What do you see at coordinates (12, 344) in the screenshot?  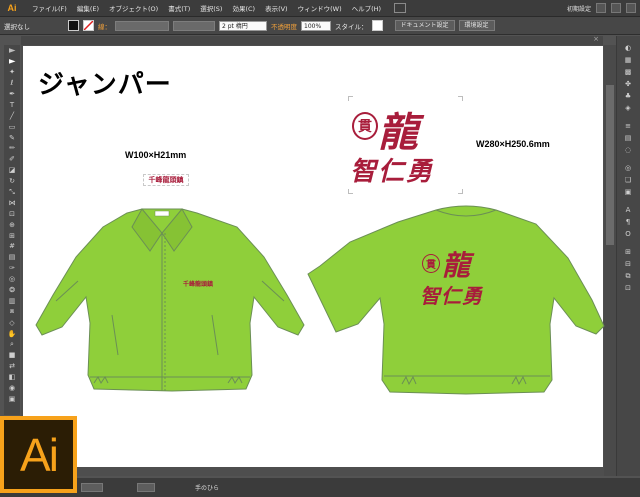 I see `zoom-tool-icon: ⌕` at bounding box center [12, 344].